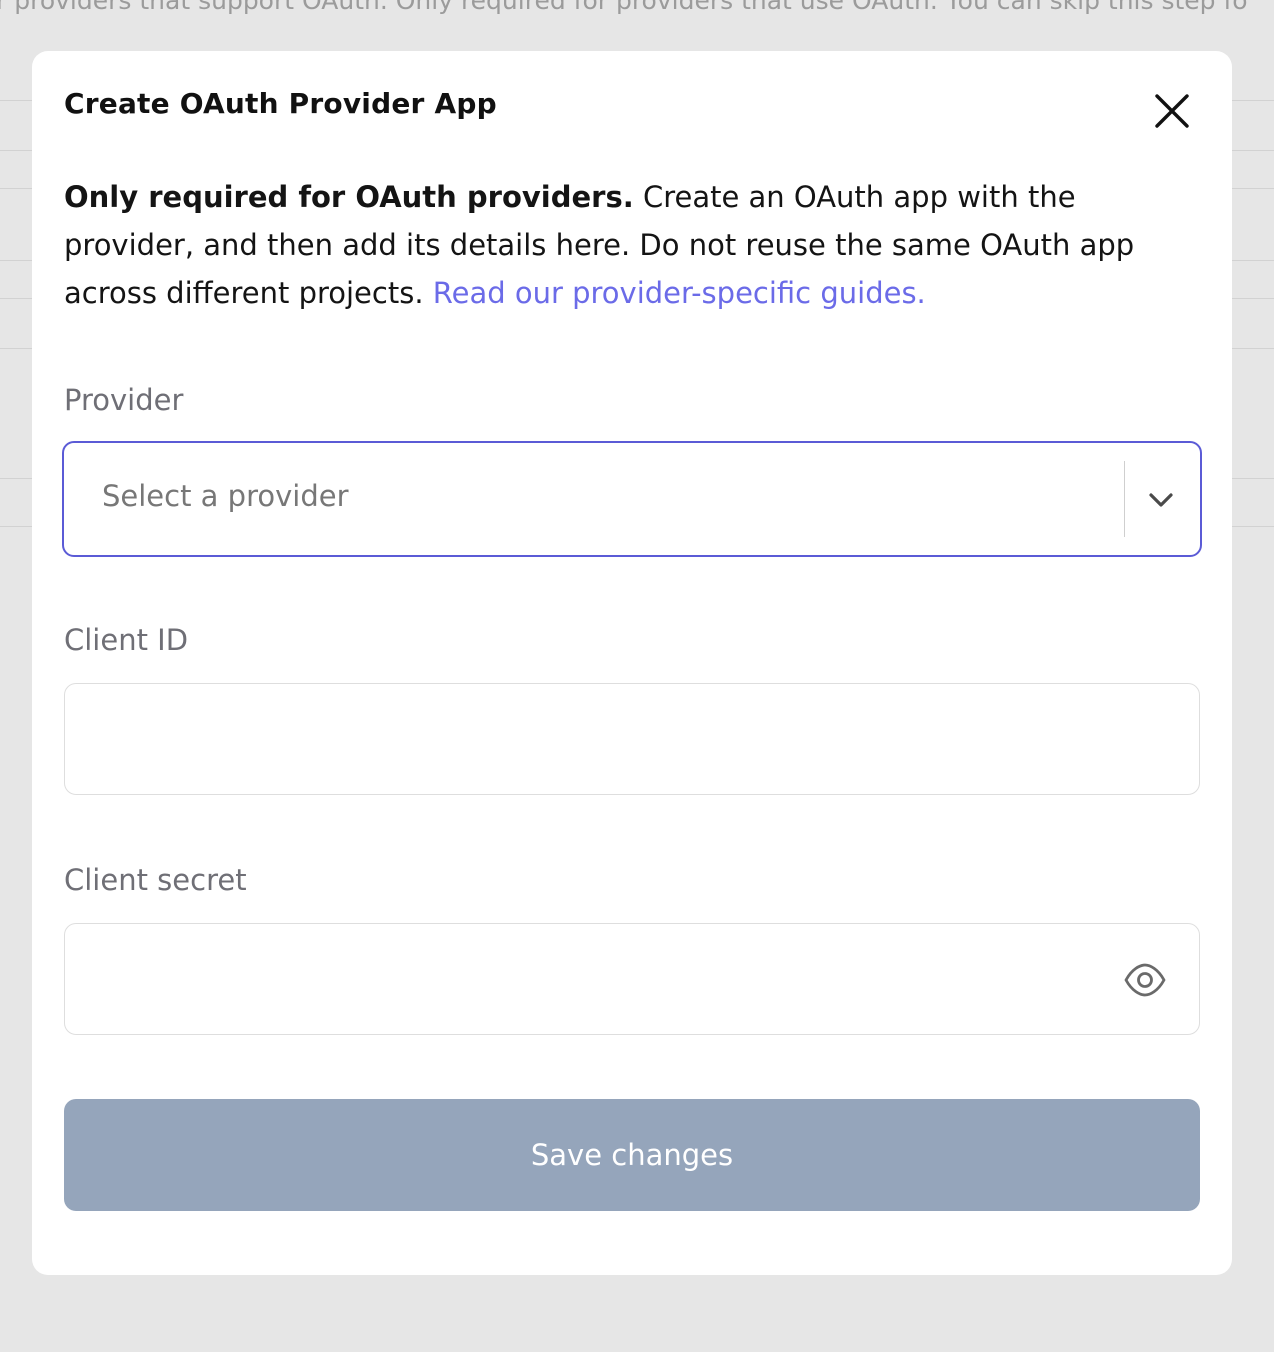 This screenshot has height=1352, width=1274. Describe the element at coordinates (632, 499) in the screenshot. I see `provider-select: Select a provider` at that location.